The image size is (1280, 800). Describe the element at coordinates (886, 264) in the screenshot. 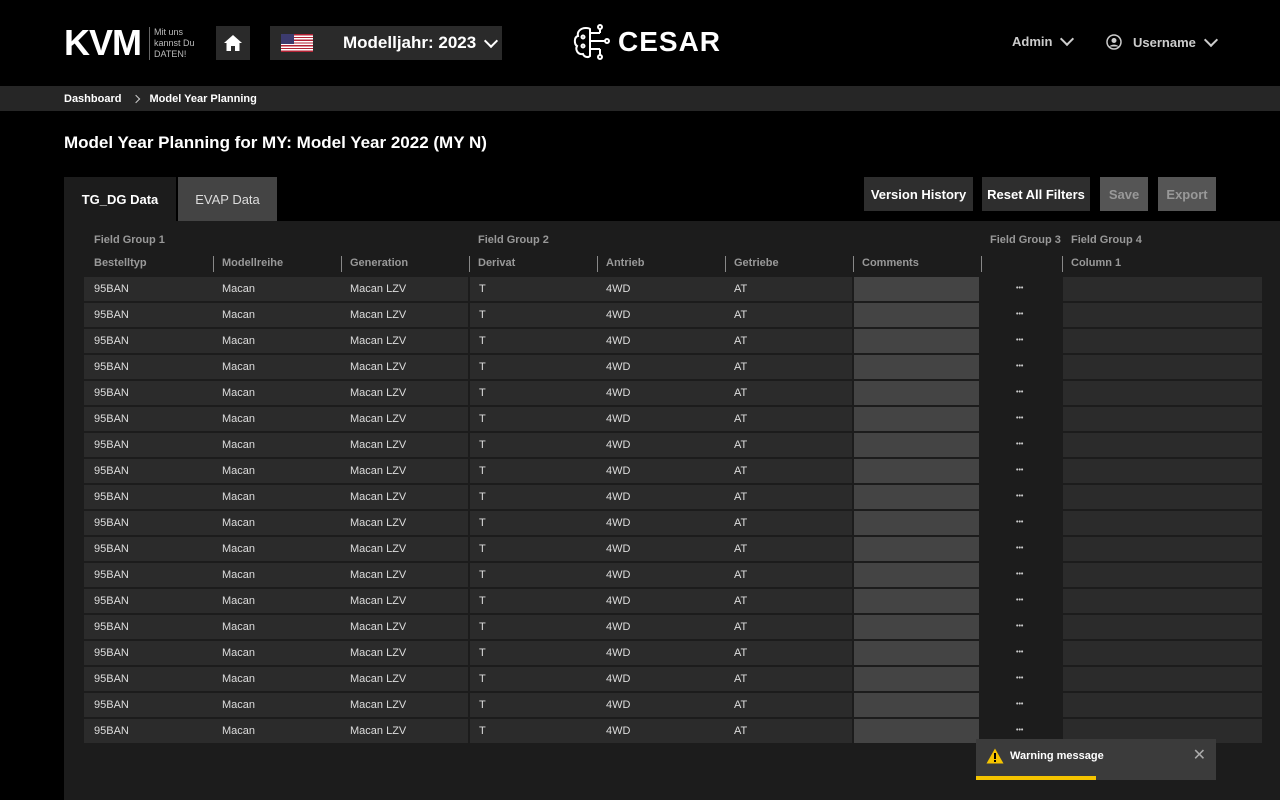

I see `column-header-comments: Comments` at that location.